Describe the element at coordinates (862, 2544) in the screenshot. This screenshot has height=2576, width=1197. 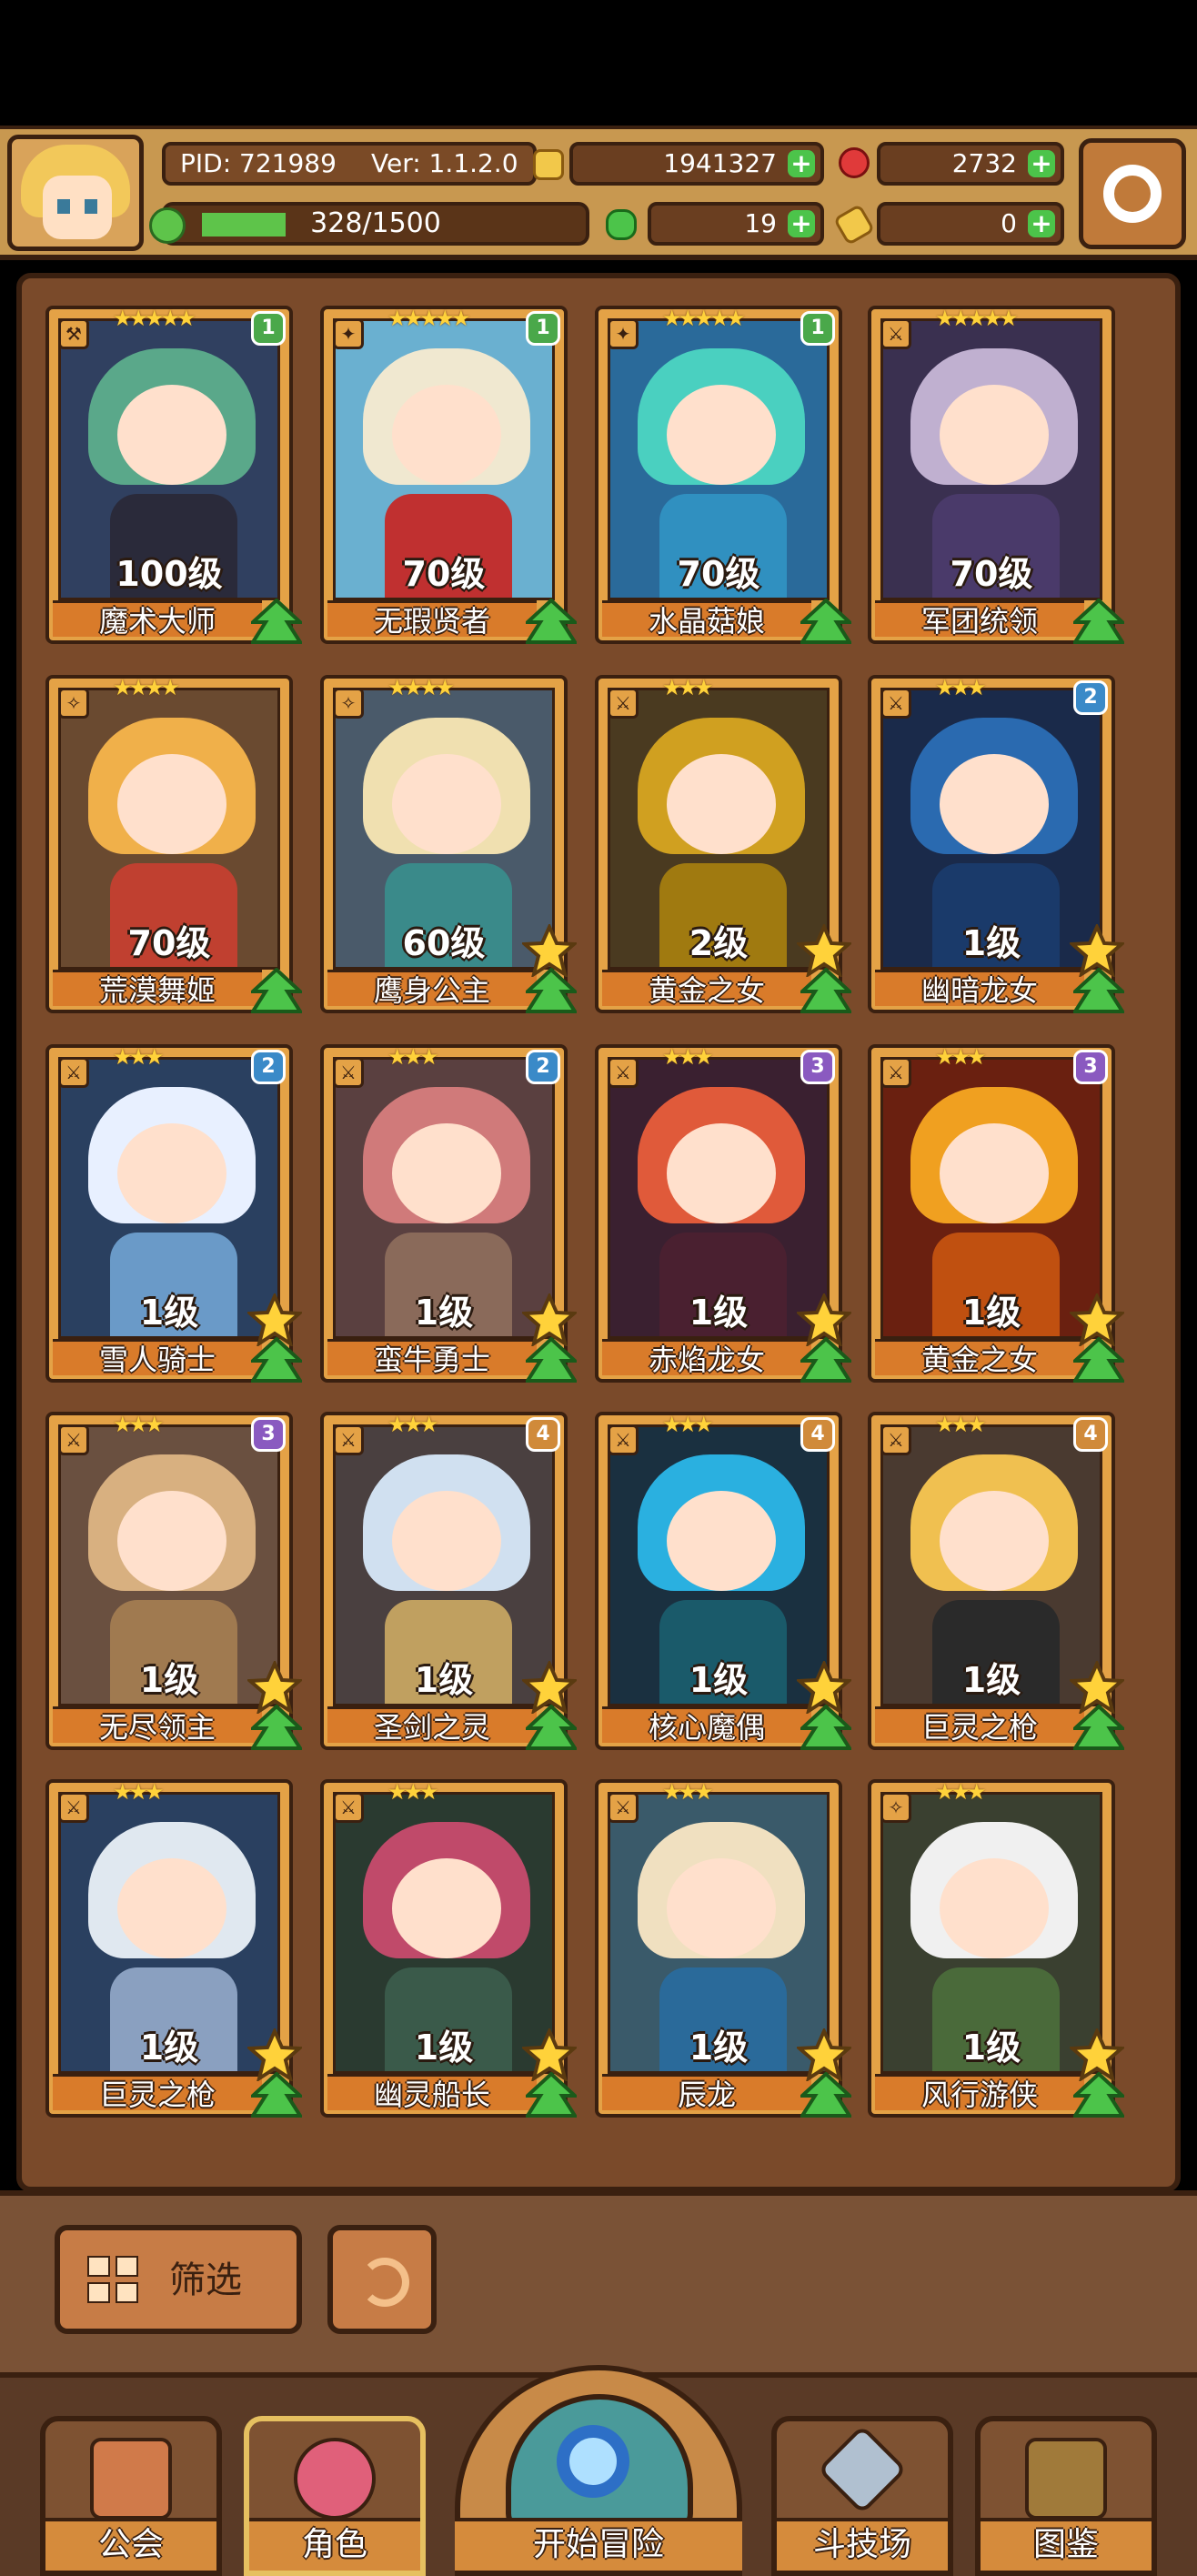
I see `nav-arena-label: 斗技场` at that location.